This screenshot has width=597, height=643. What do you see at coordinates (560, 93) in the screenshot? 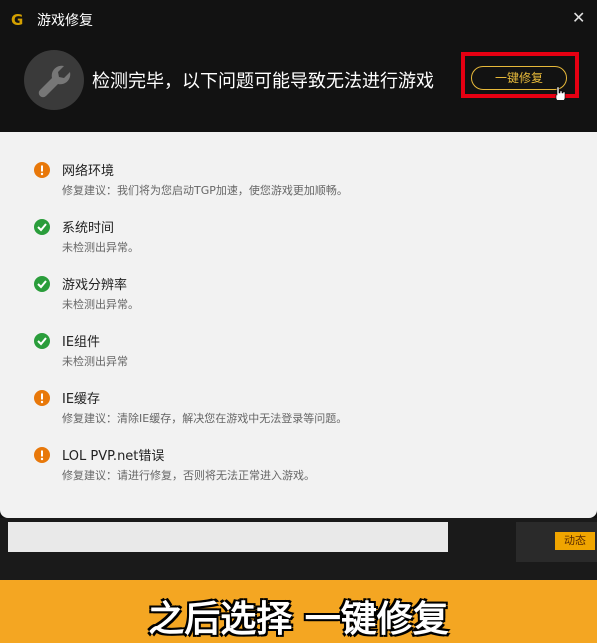
I see `hand-cursor-icon` at bounding box center [560, 93].